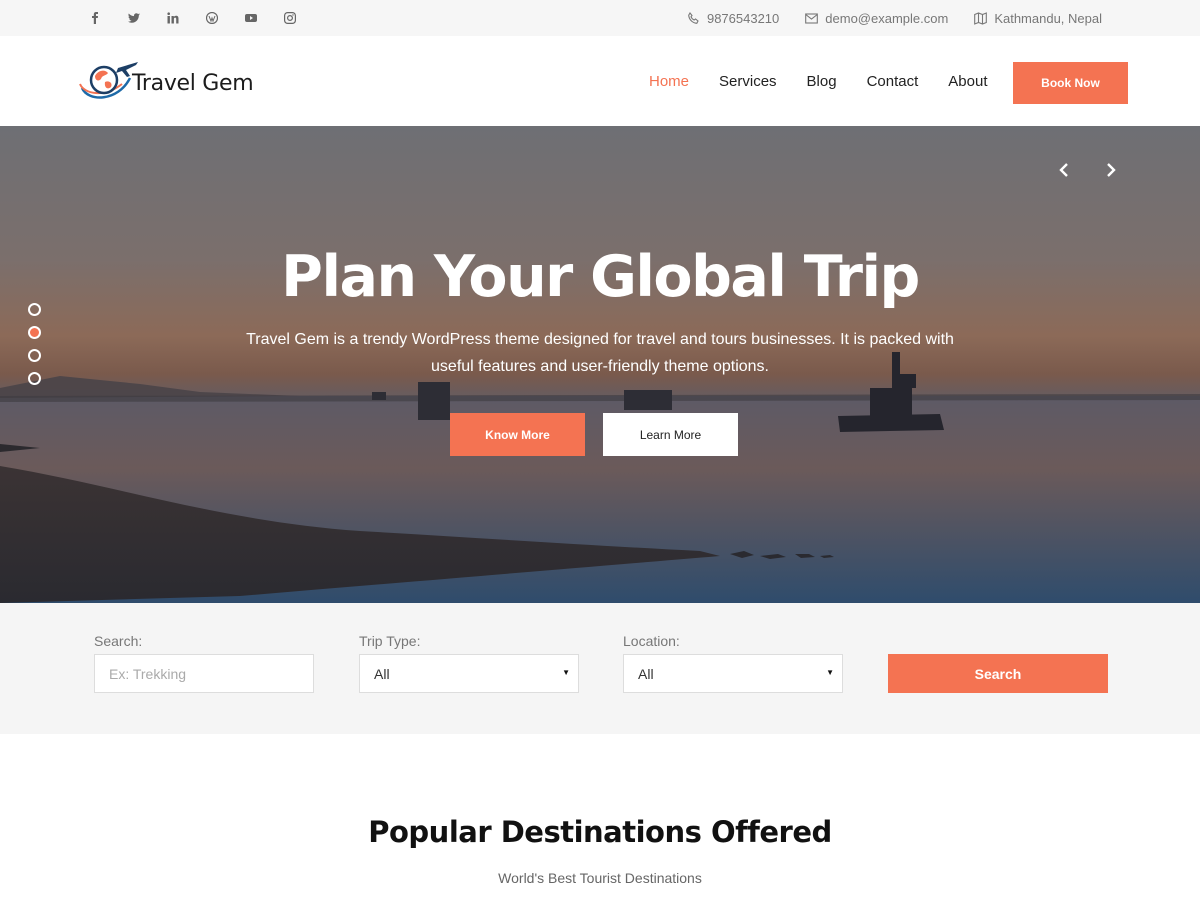  Describe the element at coordinates (34, 332) in the screenshot. I see `slider-dot-active` at that location.